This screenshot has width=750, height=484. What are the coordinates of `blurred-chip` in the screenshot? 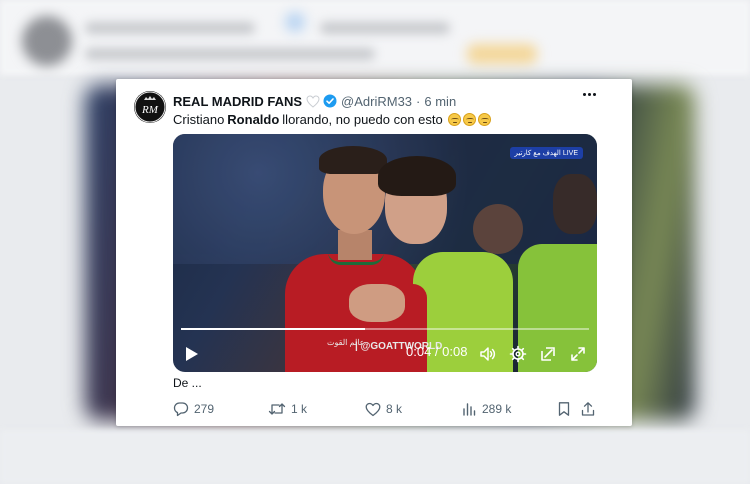 It's located at (502, 54).